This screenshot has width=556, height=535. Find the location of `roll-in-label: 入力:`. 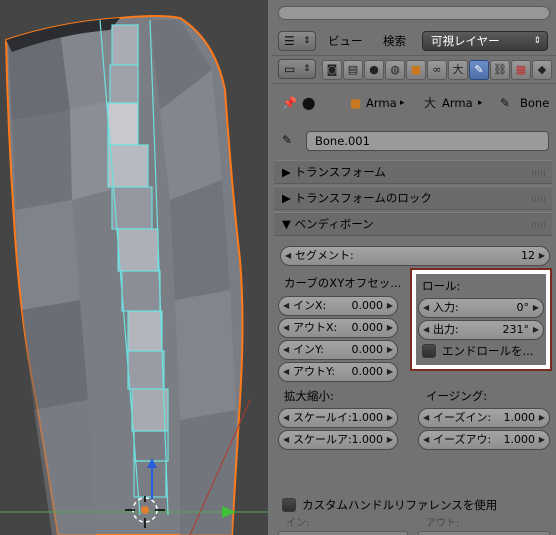

roll-in-label: 入力: is located at coordinates (446, 307).